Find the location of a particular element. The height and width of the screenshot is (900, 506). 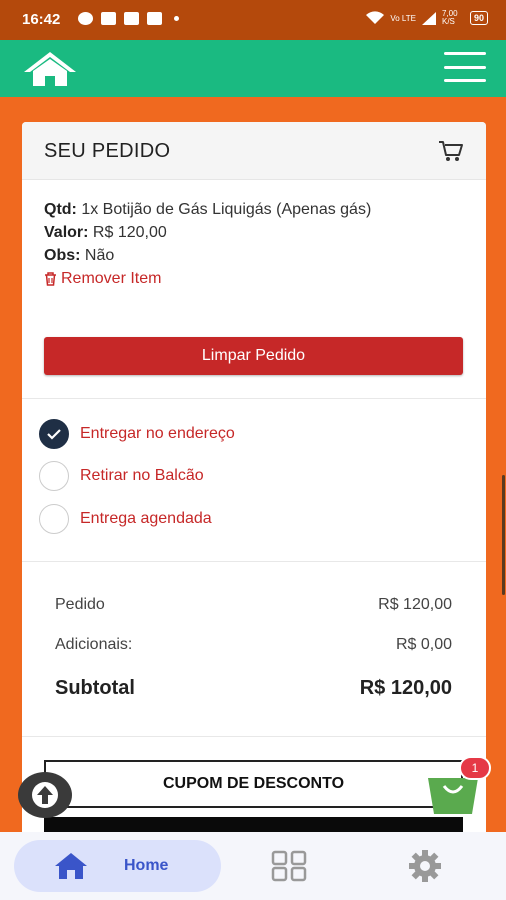

nav-home: Home is located at coordinates (117, 866).